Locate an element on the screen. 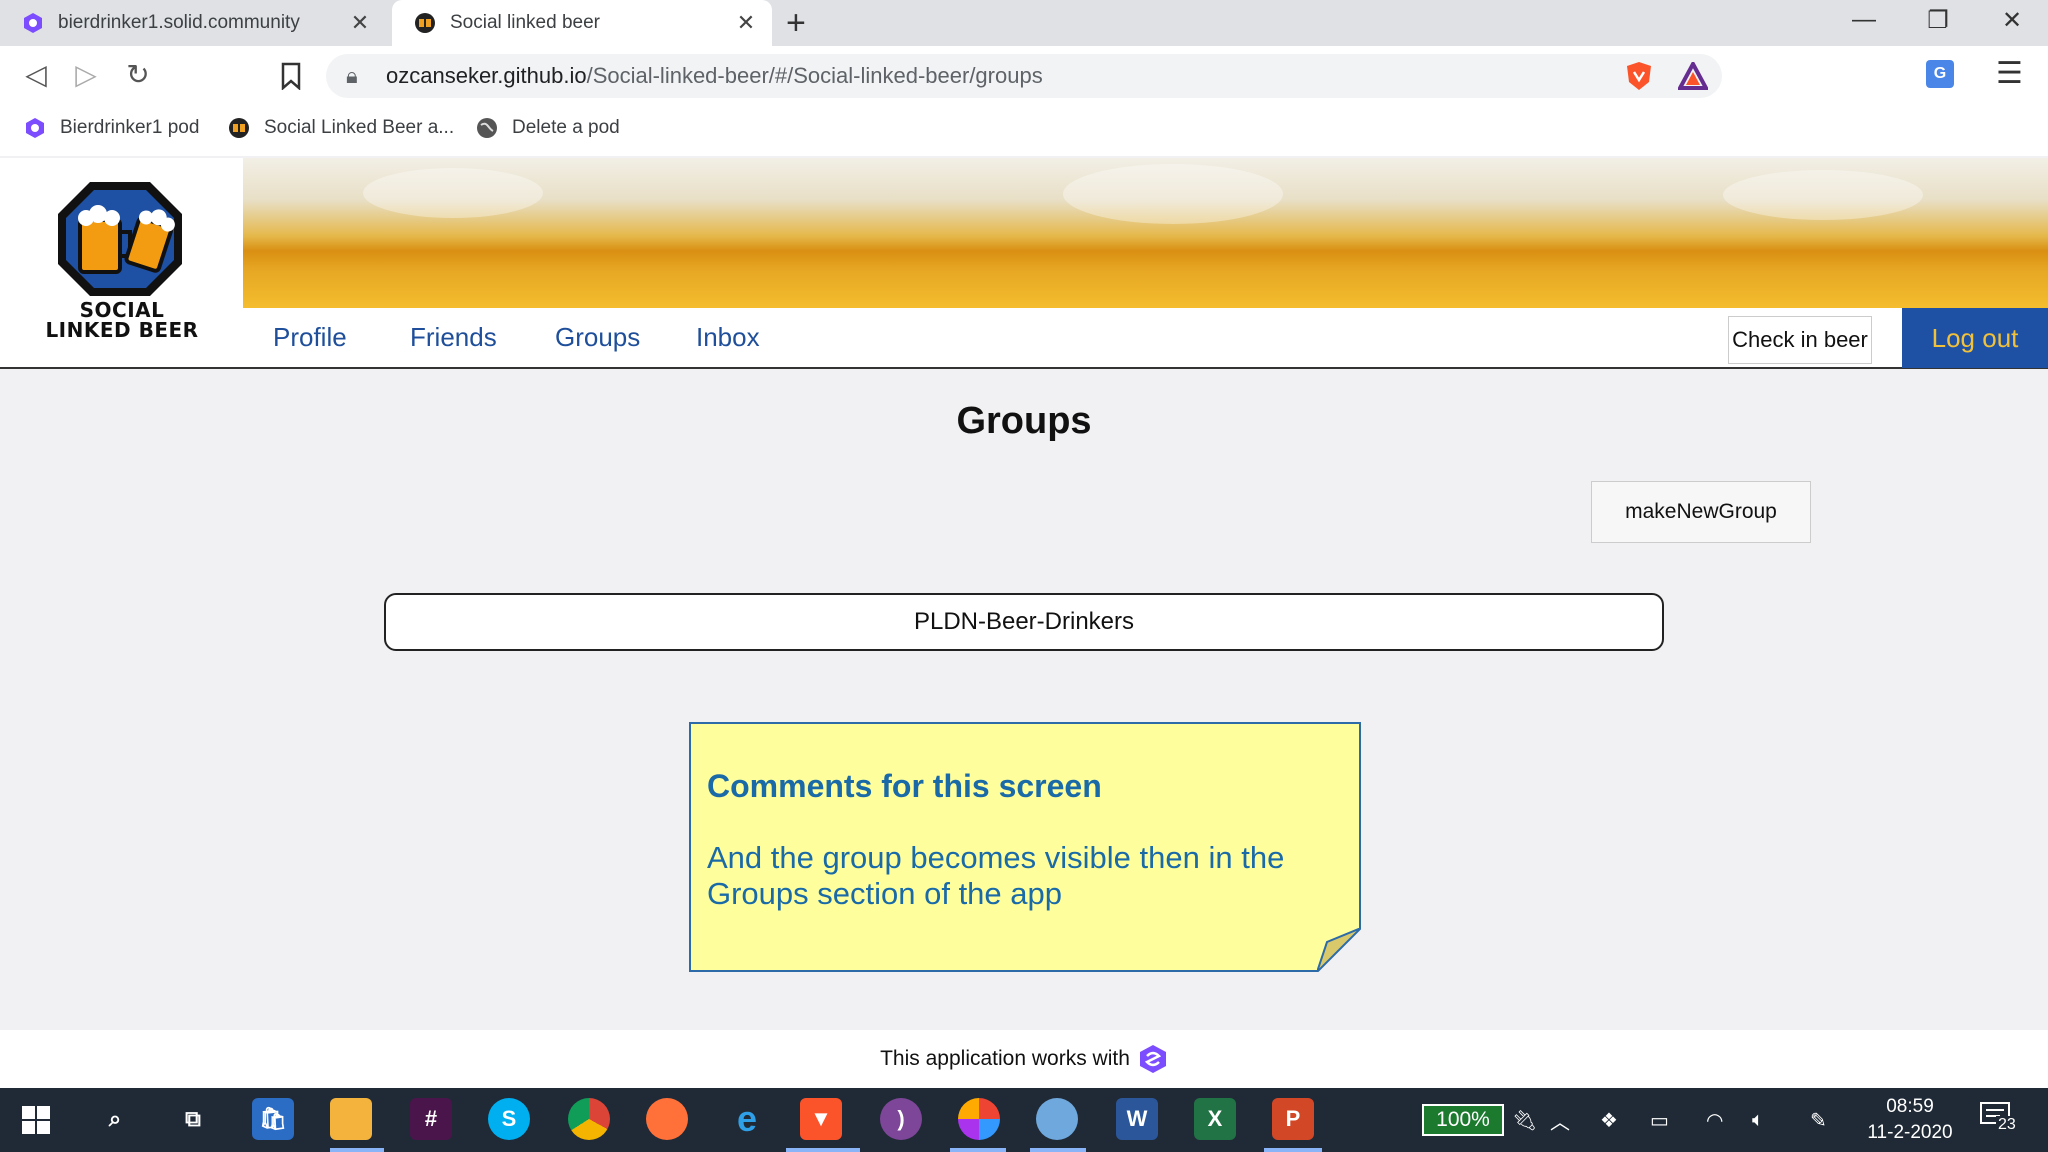 This screenshot has width=2048, height=1152. tab-title: bierdrinker1.solid.community is located at coordinates (179, 22).